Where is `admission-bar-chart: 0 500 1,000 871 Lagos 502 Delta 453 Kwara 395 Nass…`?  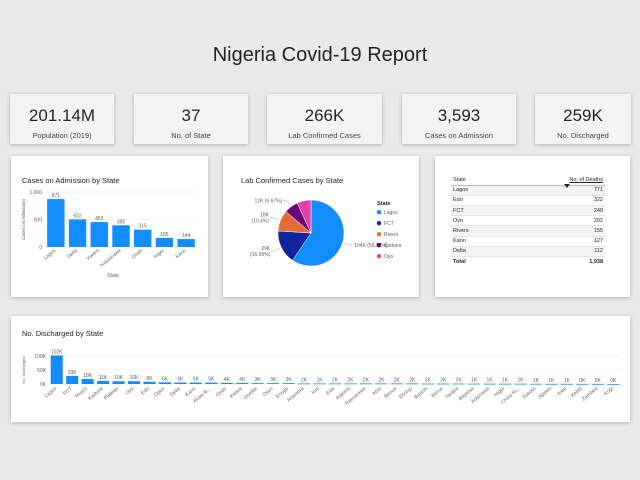
admission-bar-chart: 0 500 1,000 871 Lagos 502 Delta 453 Kwara 395 Nass… is located at coordinates (109, 226).